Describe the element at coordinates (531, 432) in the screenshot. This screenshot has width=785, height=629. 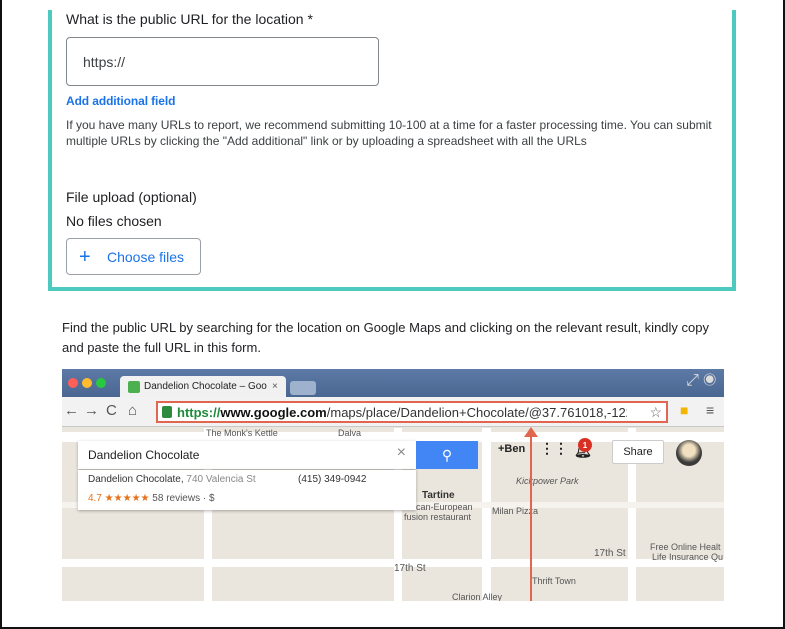
I see `highlight-arrow-icon` at that location.